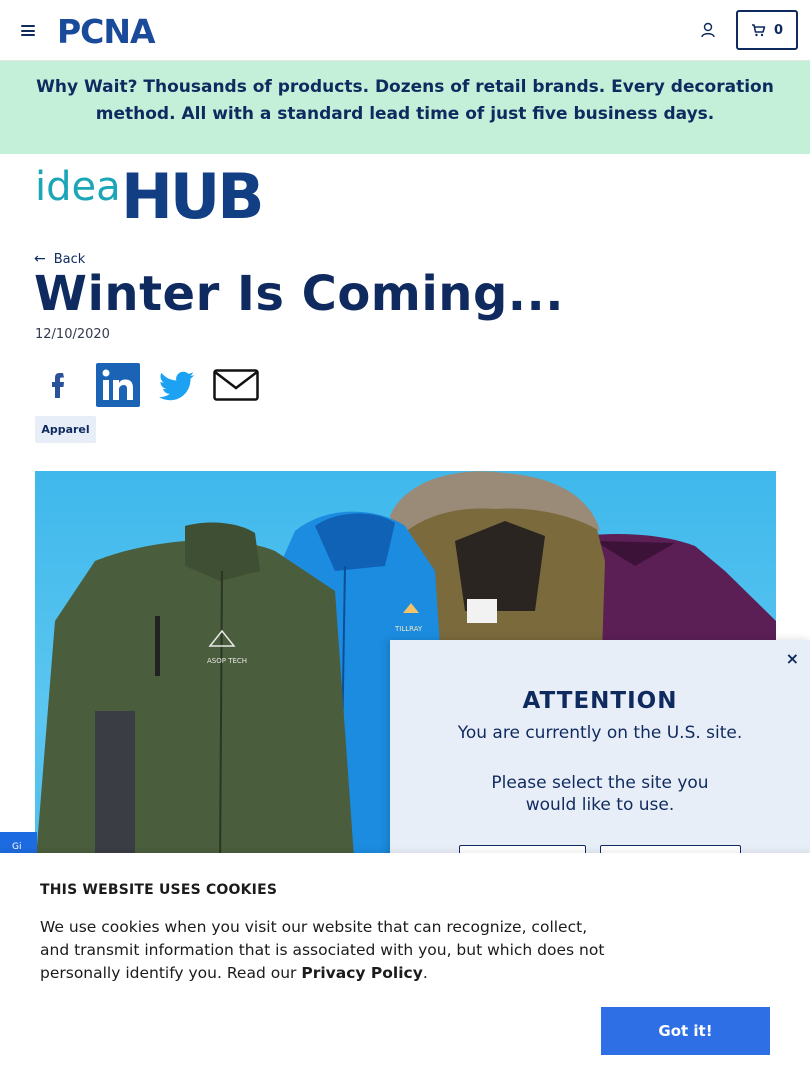  What do you see at coordinates (59, 385) in the screenshot?
I see `facebook-icon` at bounding box center [59, 385].